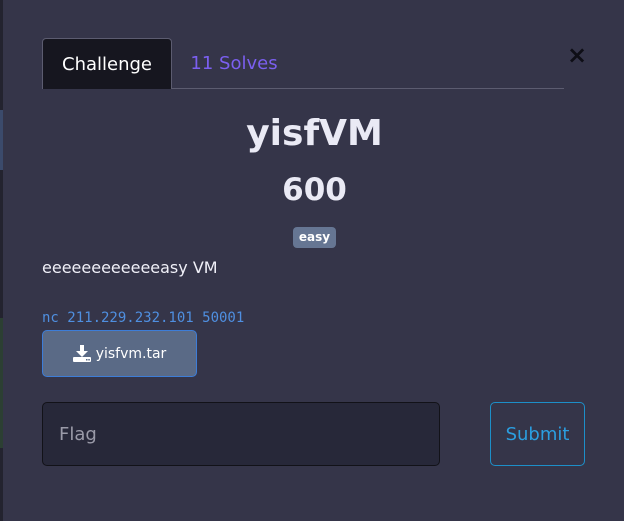 The width and height of the screenshot is (624, 521). I want to click on difficulty-badge-wrap: easy, so click(314, 237).